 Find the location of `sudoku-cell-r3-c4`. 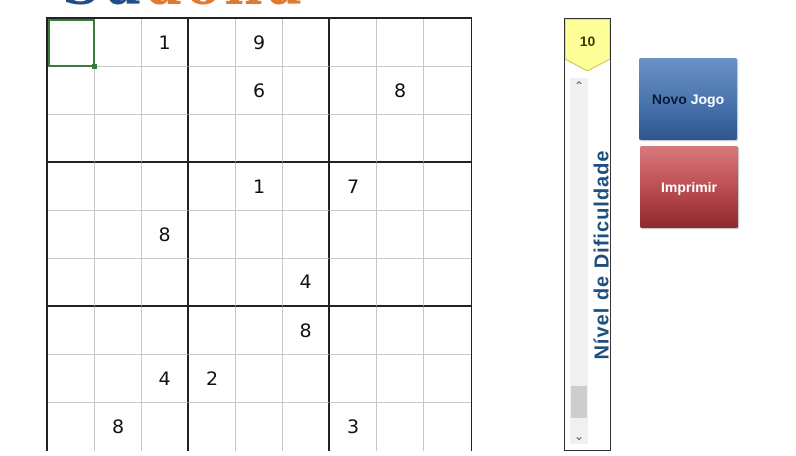

sudoku-cell-r3-c4 is located at coordinates (212, 139).